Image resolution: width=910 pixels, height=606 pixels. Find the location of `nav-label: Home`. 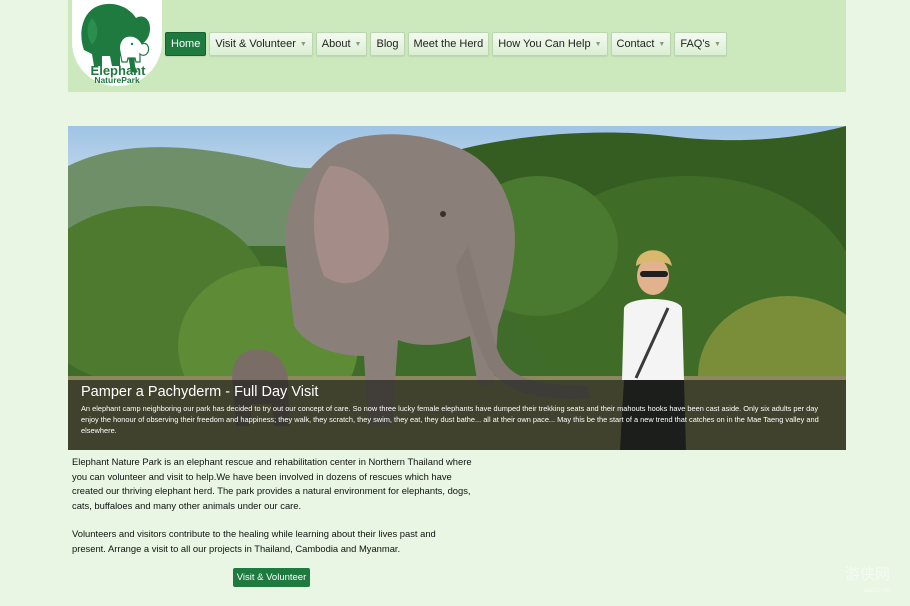

nav-label: Home is located at coordinates (186, 44).